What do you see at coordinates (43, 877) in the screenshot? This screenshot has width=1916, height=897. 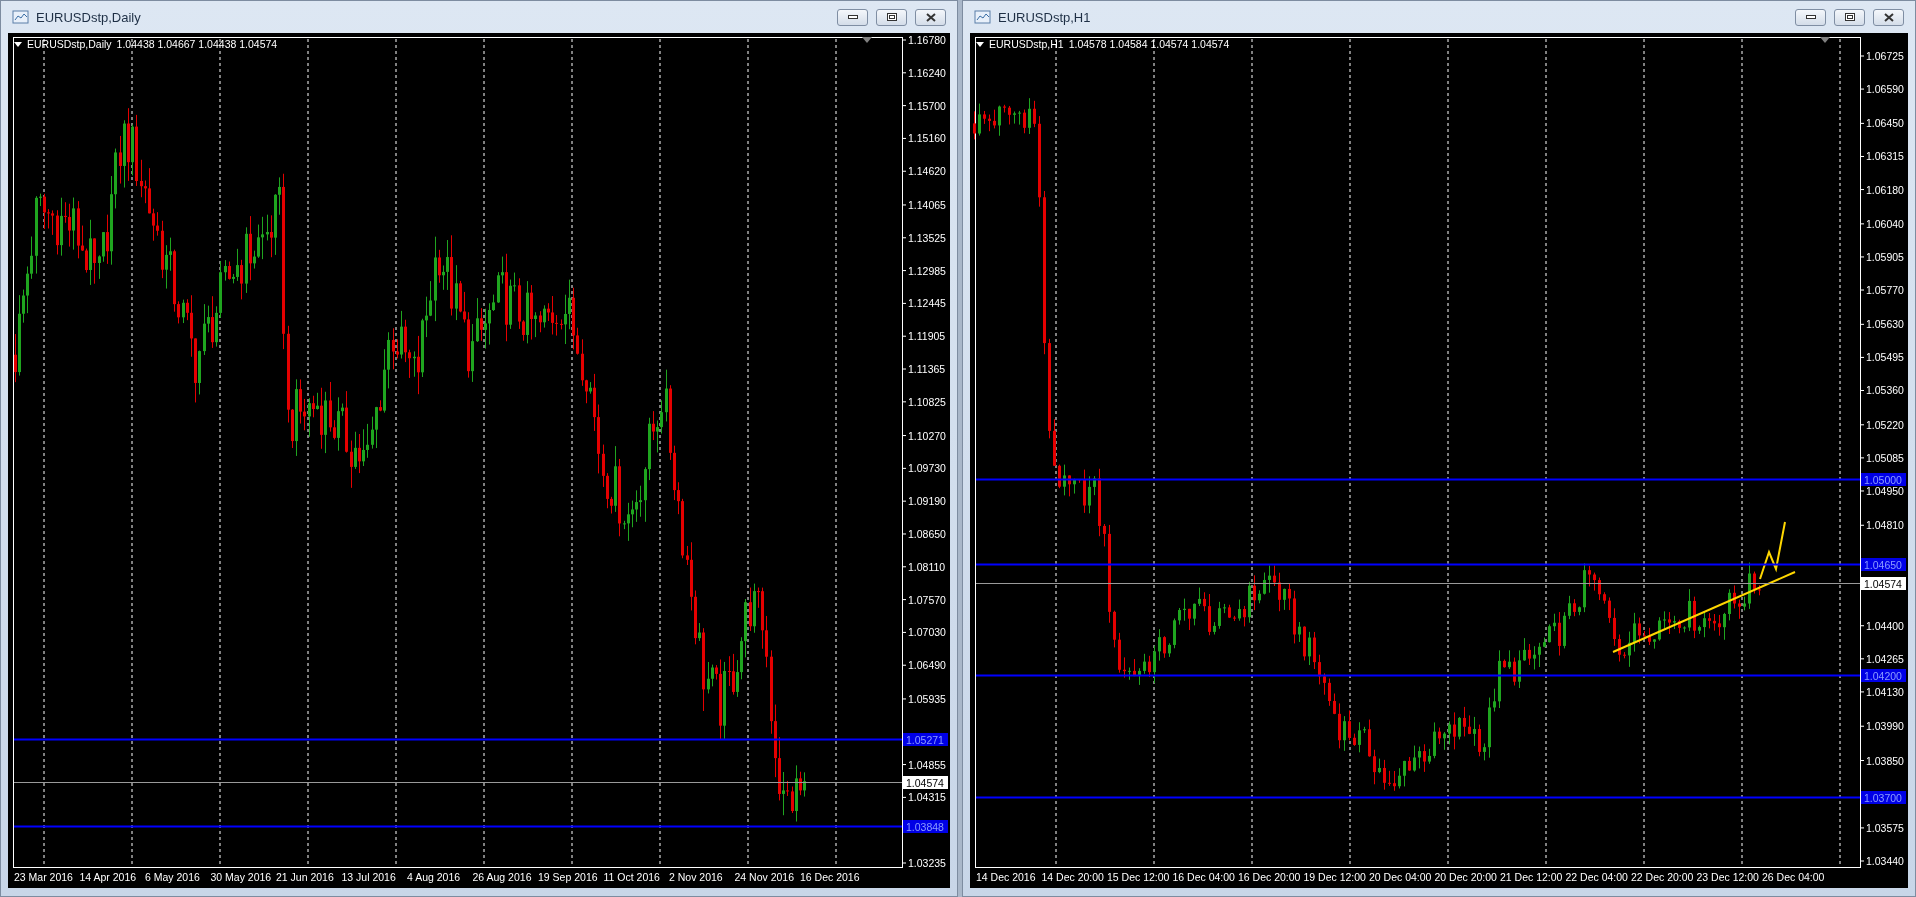 I see `time-label: 23 Mar 2016` at bounding box center [43, 877].